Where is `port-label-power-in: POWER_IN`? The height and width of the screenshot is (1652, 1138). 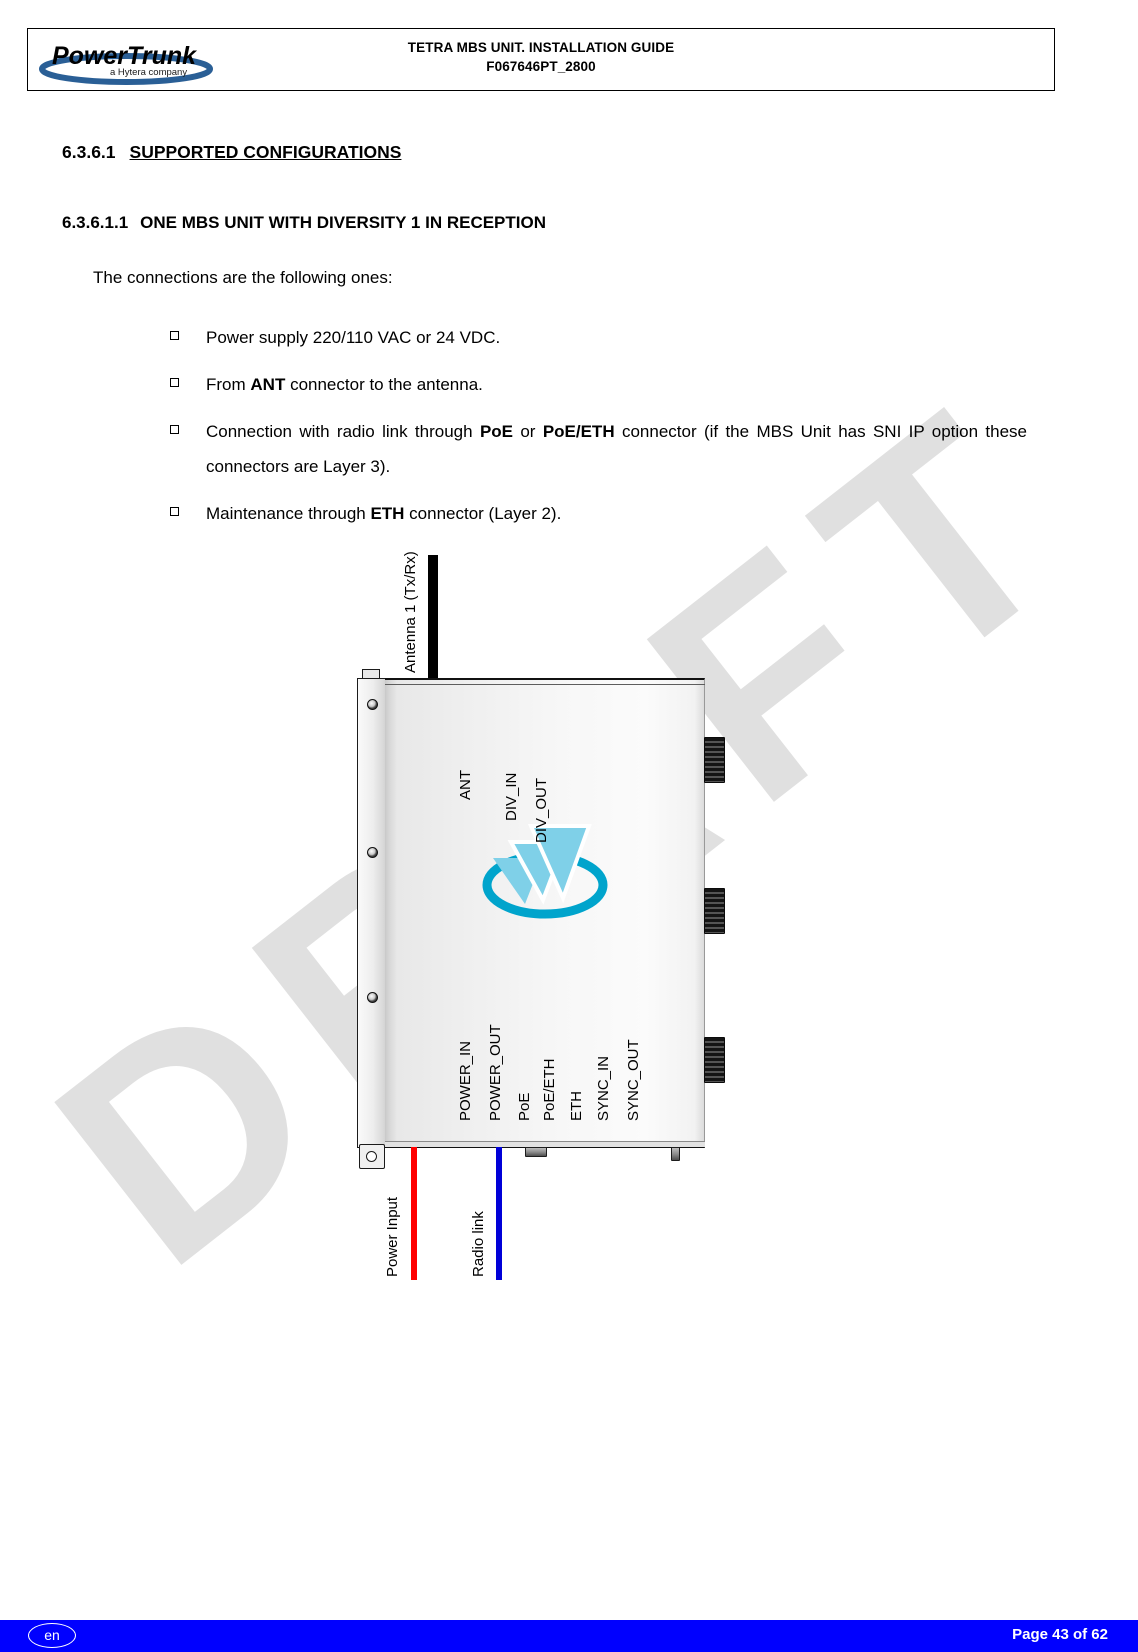 port-label-power-in: POWER_IN is located at coordinates (465, 1080).